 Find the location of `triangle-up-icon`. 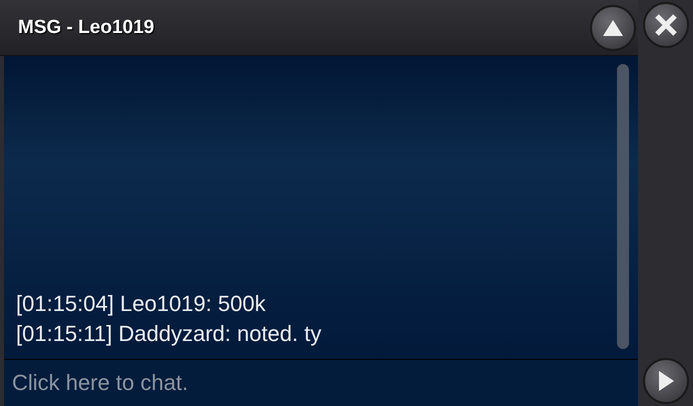

triangle-up-icon is located at coordinates (613, 28).